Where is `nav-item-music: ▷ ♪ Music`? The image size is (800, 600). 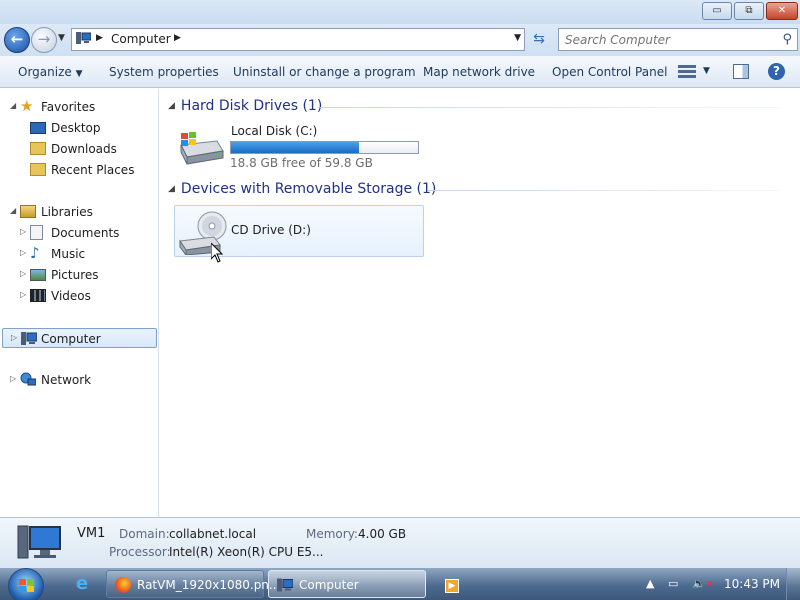 nav-item-music: ▷ ♪ Music is located at coordinates (78, 254).